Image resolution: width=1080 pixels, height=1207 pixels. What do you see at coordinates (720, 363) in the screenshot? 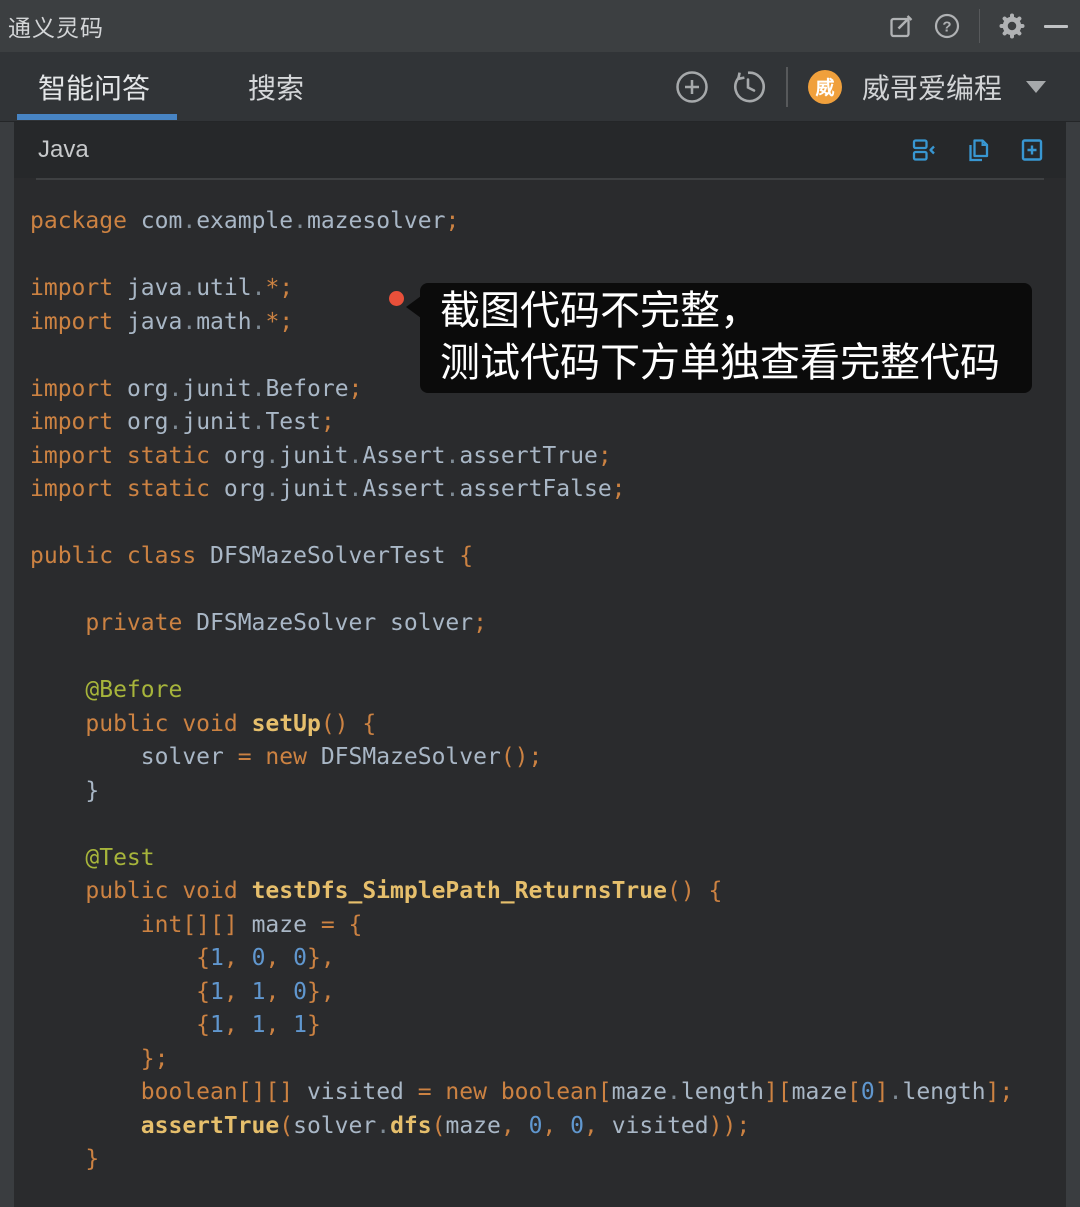
I see `tooltip-line: 测试代码下方单独查看完整代码` at bounding box center [720, 363].